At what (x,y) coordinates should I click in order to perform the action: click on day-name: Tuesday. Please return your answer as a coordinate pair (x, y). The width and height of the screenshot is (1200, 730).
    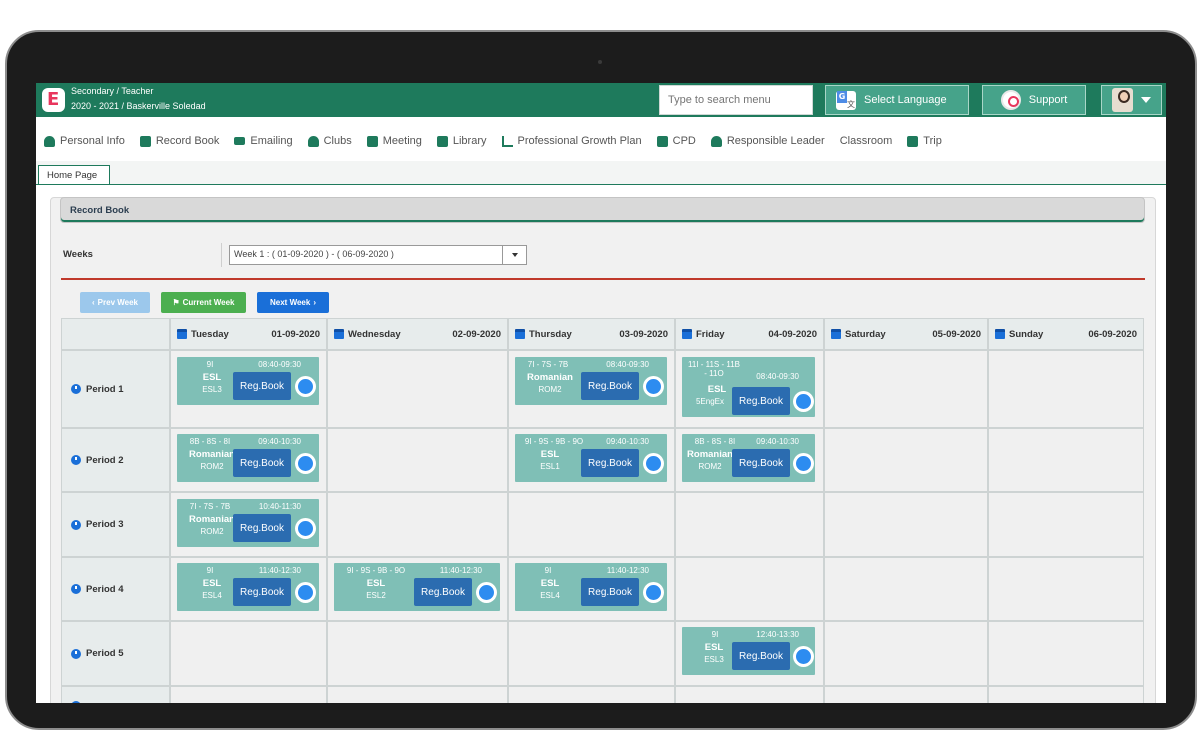
    Looking at the image, I should click on (210, 334).